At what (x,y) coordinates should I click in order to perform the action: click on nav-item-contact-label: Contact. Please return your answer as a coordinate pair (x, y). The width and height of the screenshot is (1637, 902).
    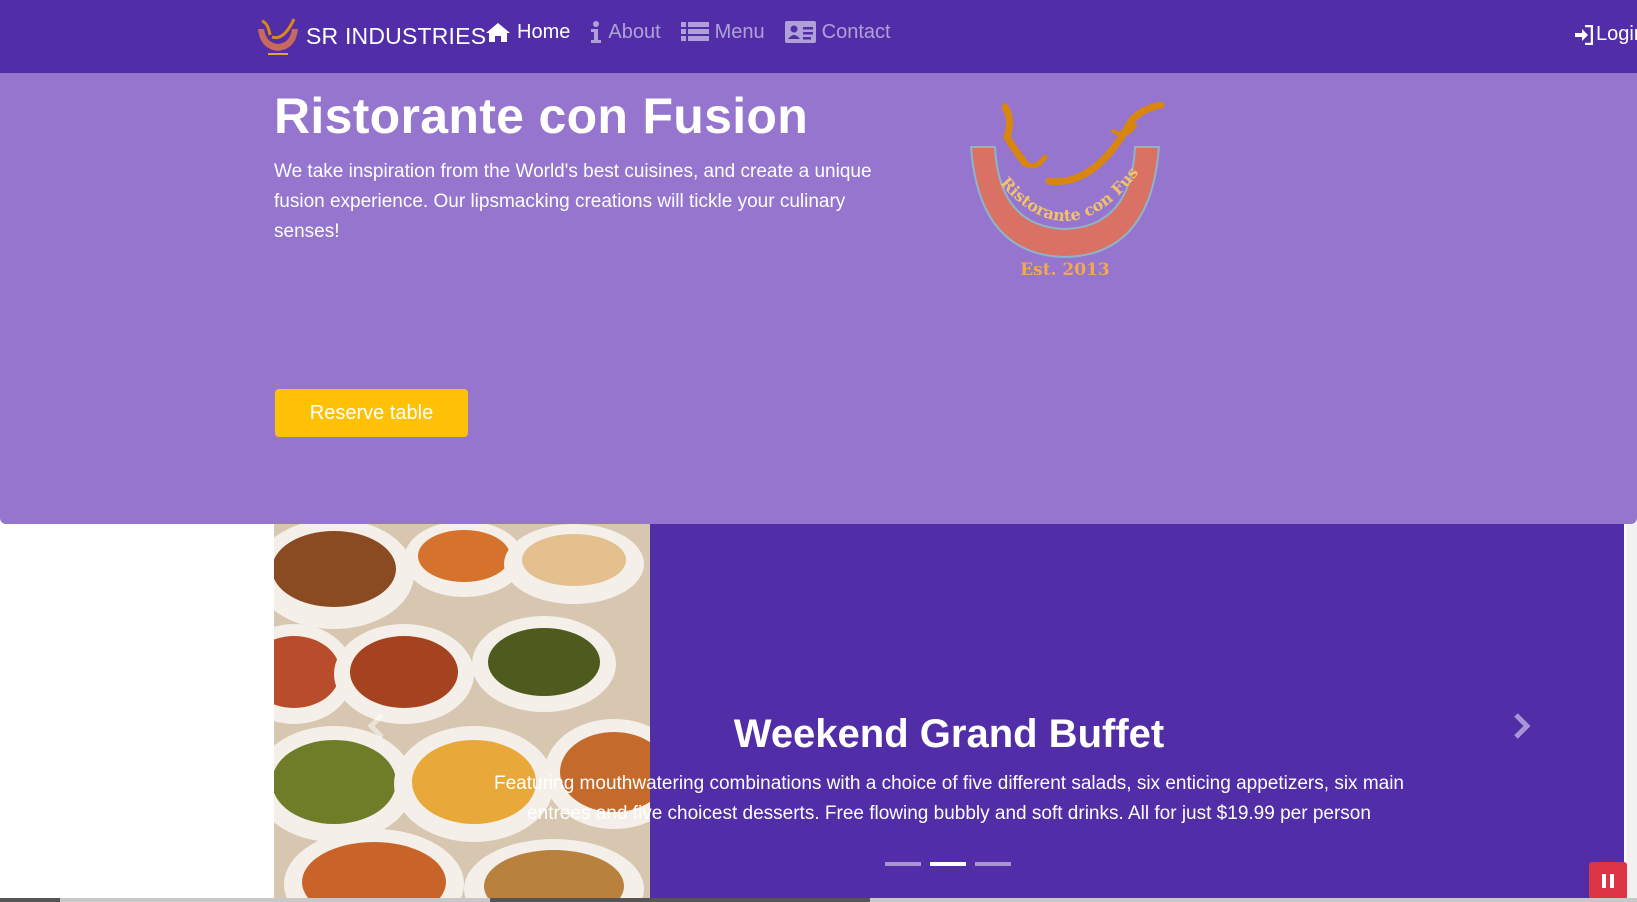
    Looking at the image, I should click on (856, 31).